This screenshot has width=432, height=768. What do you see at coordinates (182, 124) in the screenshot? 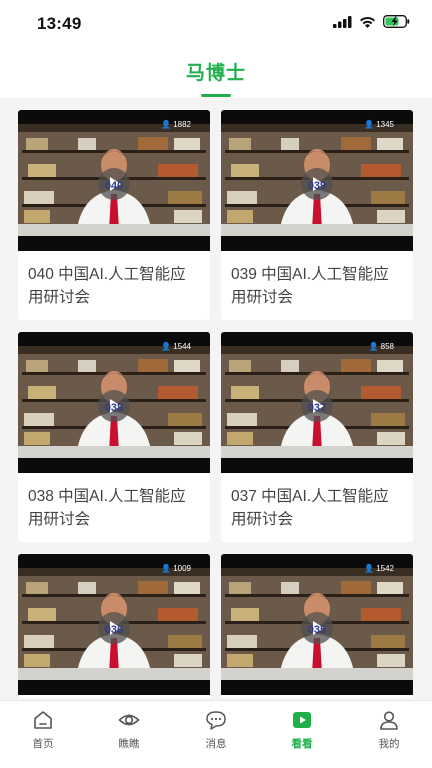
I see `view-count-value: 1882` at bounding box center [182, 124].